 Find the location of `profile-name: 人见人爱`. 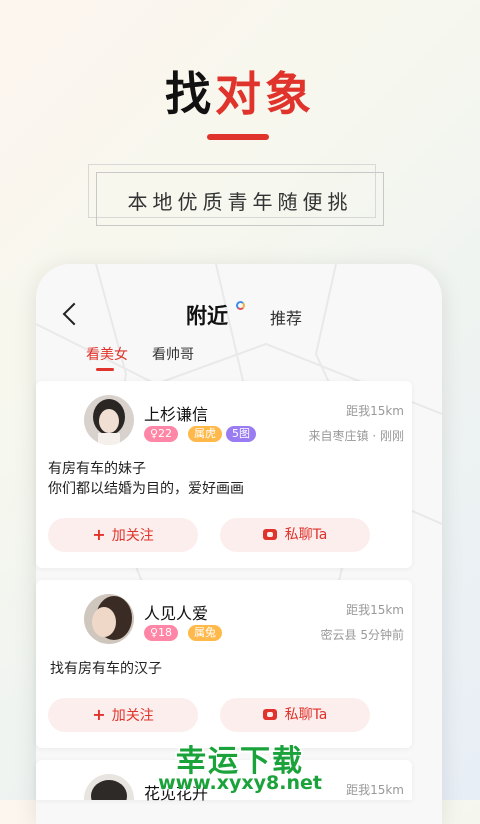

profile-name: 人见人爱 is located at coordinates (176, 613).